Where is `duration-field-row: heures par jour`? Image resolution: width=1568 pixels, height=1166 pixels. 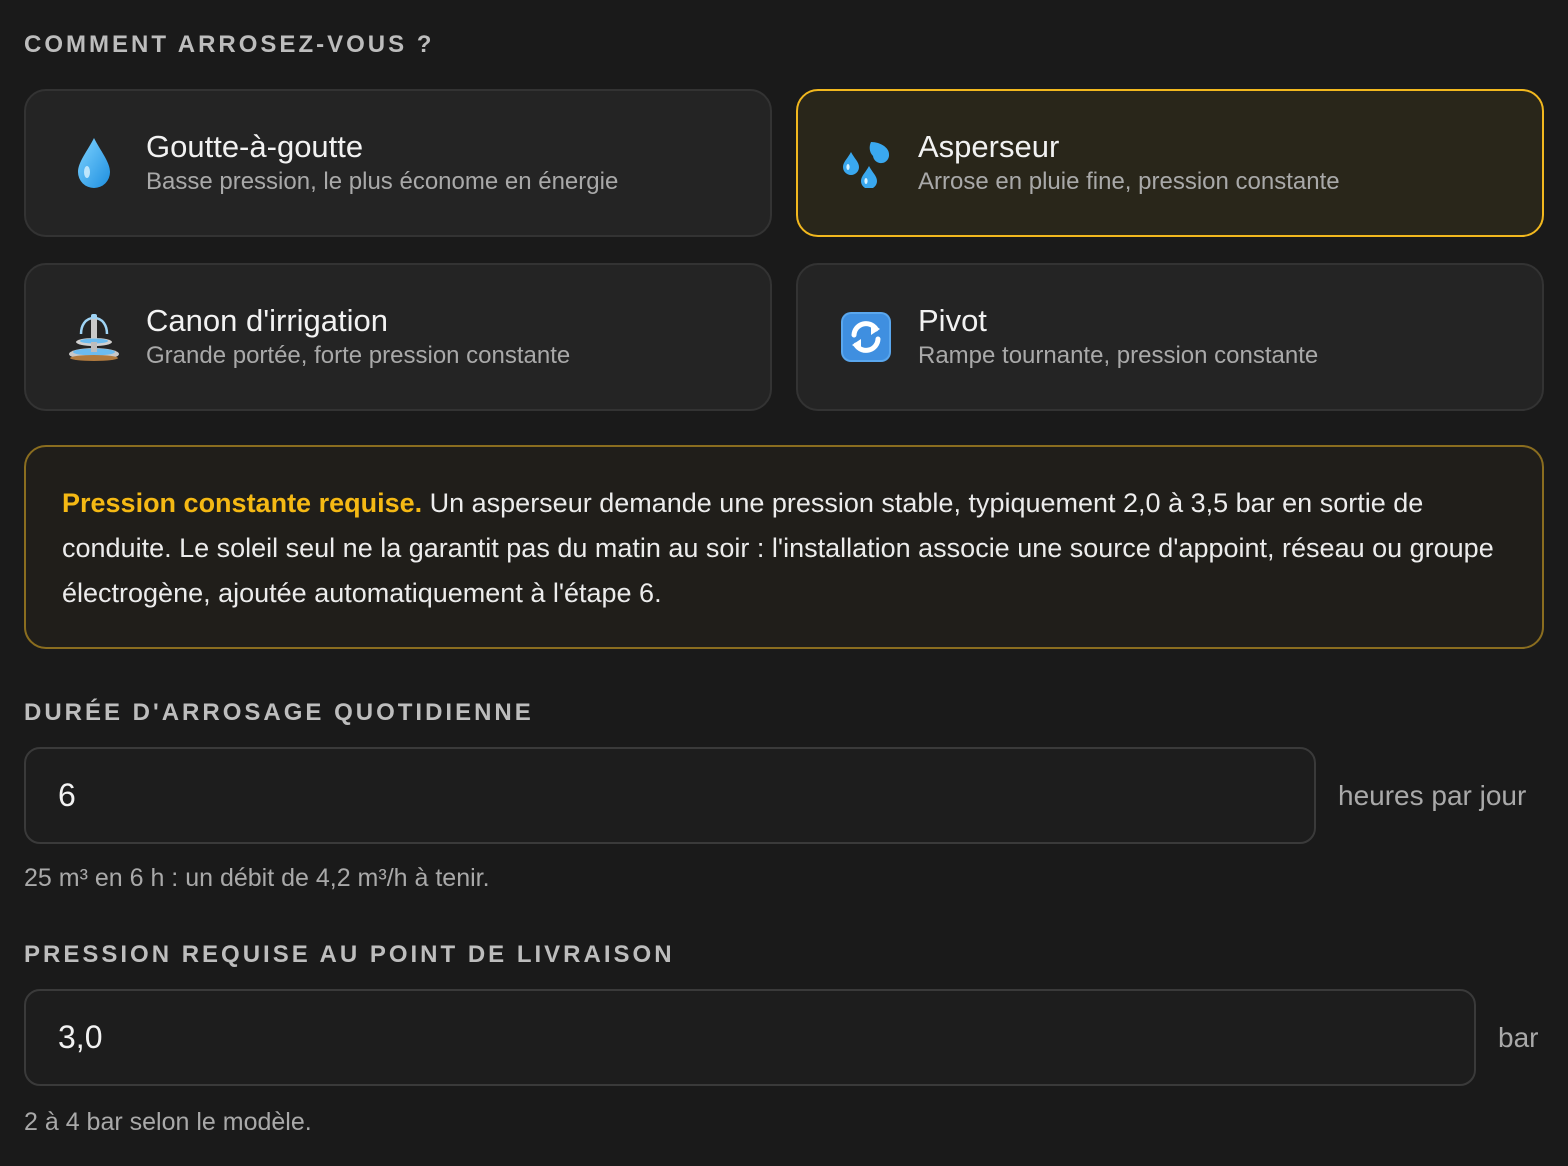 duration-field-row: heures par jour is located at coordinates (775, 795).